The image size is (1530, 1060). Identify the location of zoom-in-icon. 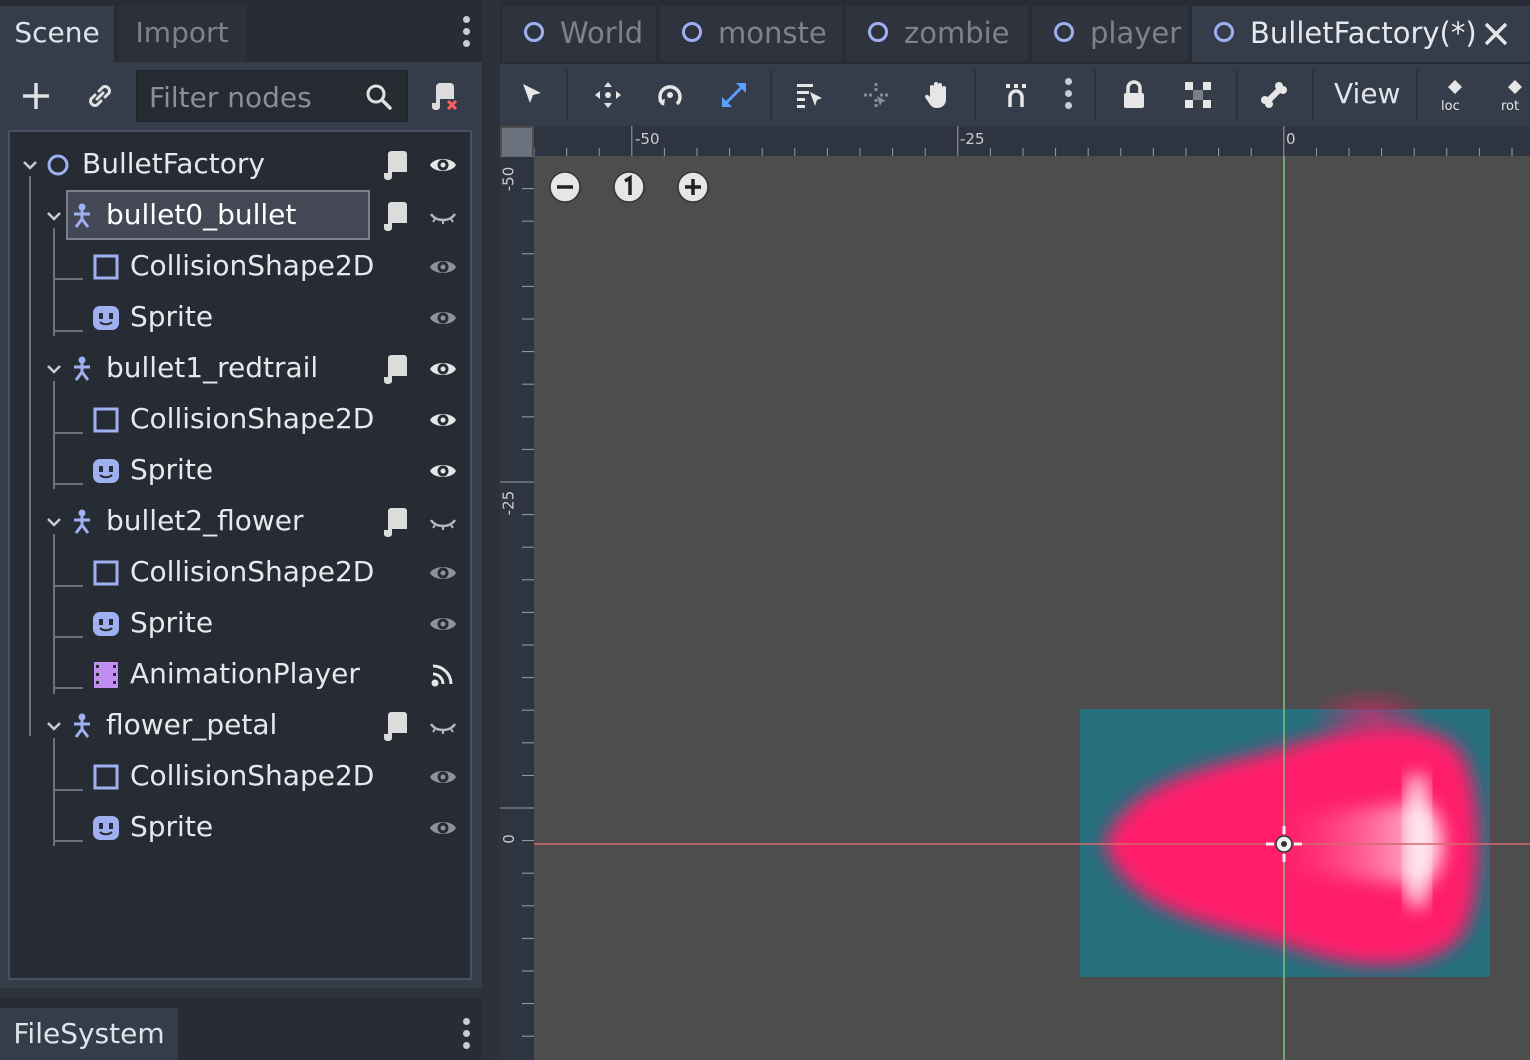
(693, 187).